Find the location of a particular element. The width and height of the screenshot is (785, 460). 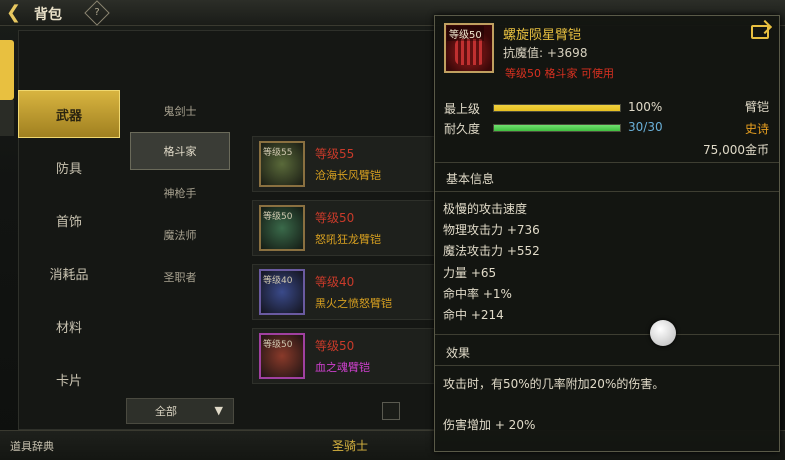

section-effect: 效果 is located at coordinates (458, 353).